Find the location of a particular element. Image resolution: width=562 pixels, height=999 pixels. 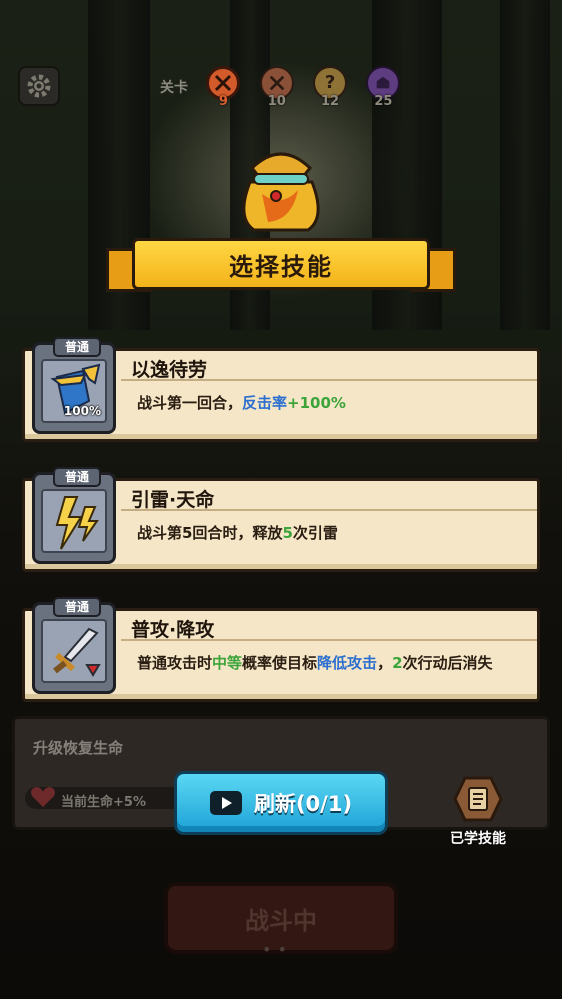

skill-description: 战斗第5回合时，释放5次引雷 is located at coordinates (237, 533).